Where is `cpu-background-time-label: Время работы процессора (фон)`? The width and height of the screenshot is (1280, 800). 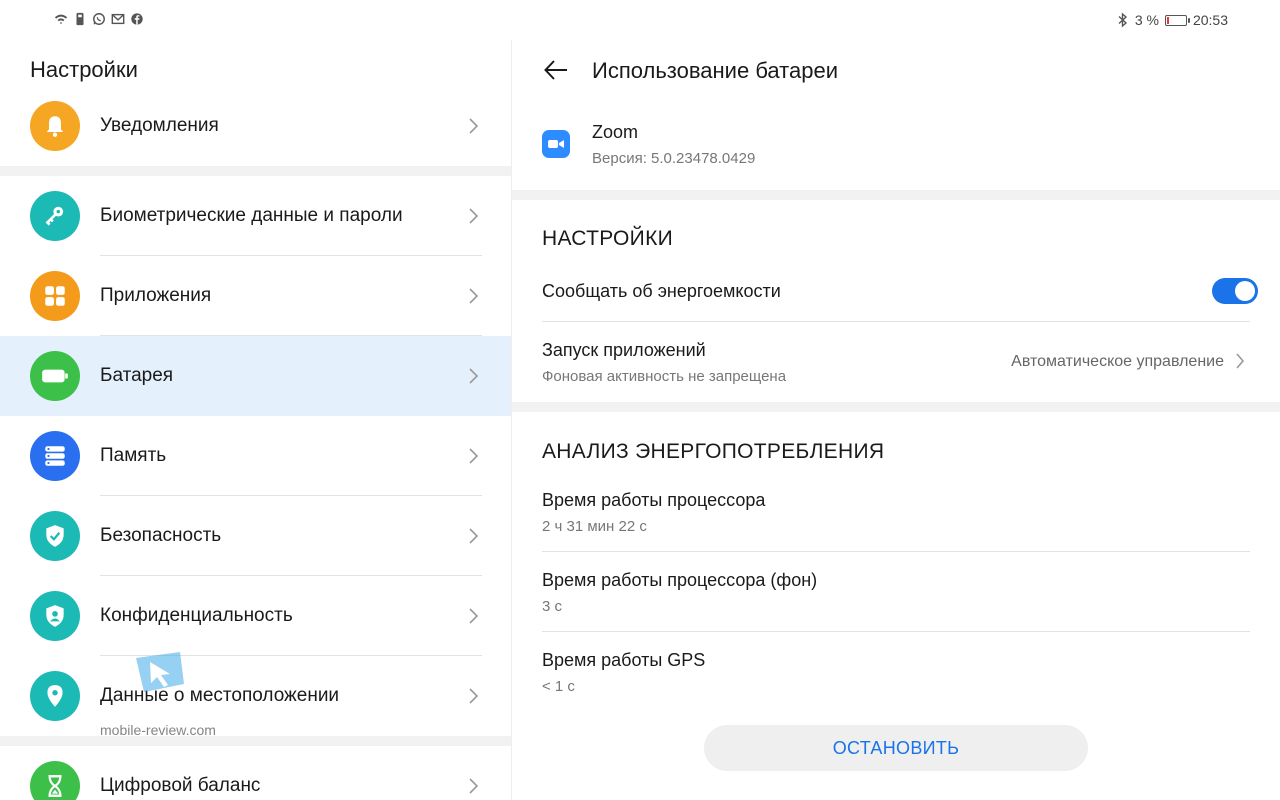
cpu-background-time-label: Время работы процессора (фон) is located at coordinates (680, 580).